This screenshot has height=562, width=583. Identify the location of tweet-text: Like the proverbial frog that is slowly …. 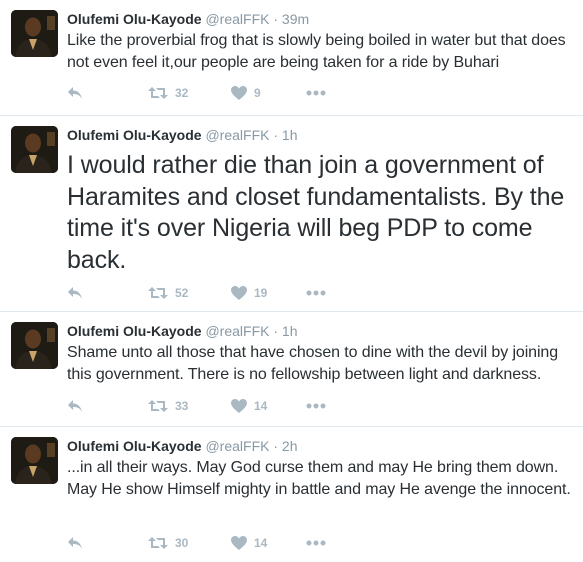
(316, 51).